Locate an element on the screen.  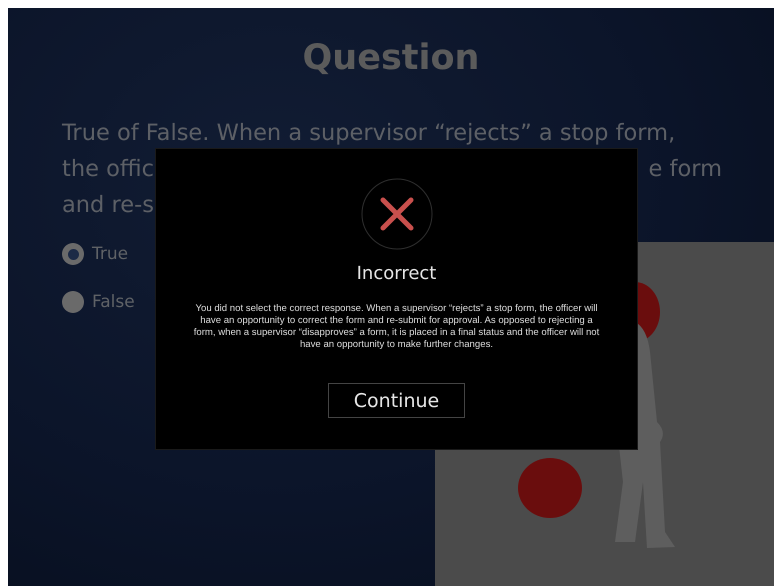
cross-icon is located at coordinates (396, 214).